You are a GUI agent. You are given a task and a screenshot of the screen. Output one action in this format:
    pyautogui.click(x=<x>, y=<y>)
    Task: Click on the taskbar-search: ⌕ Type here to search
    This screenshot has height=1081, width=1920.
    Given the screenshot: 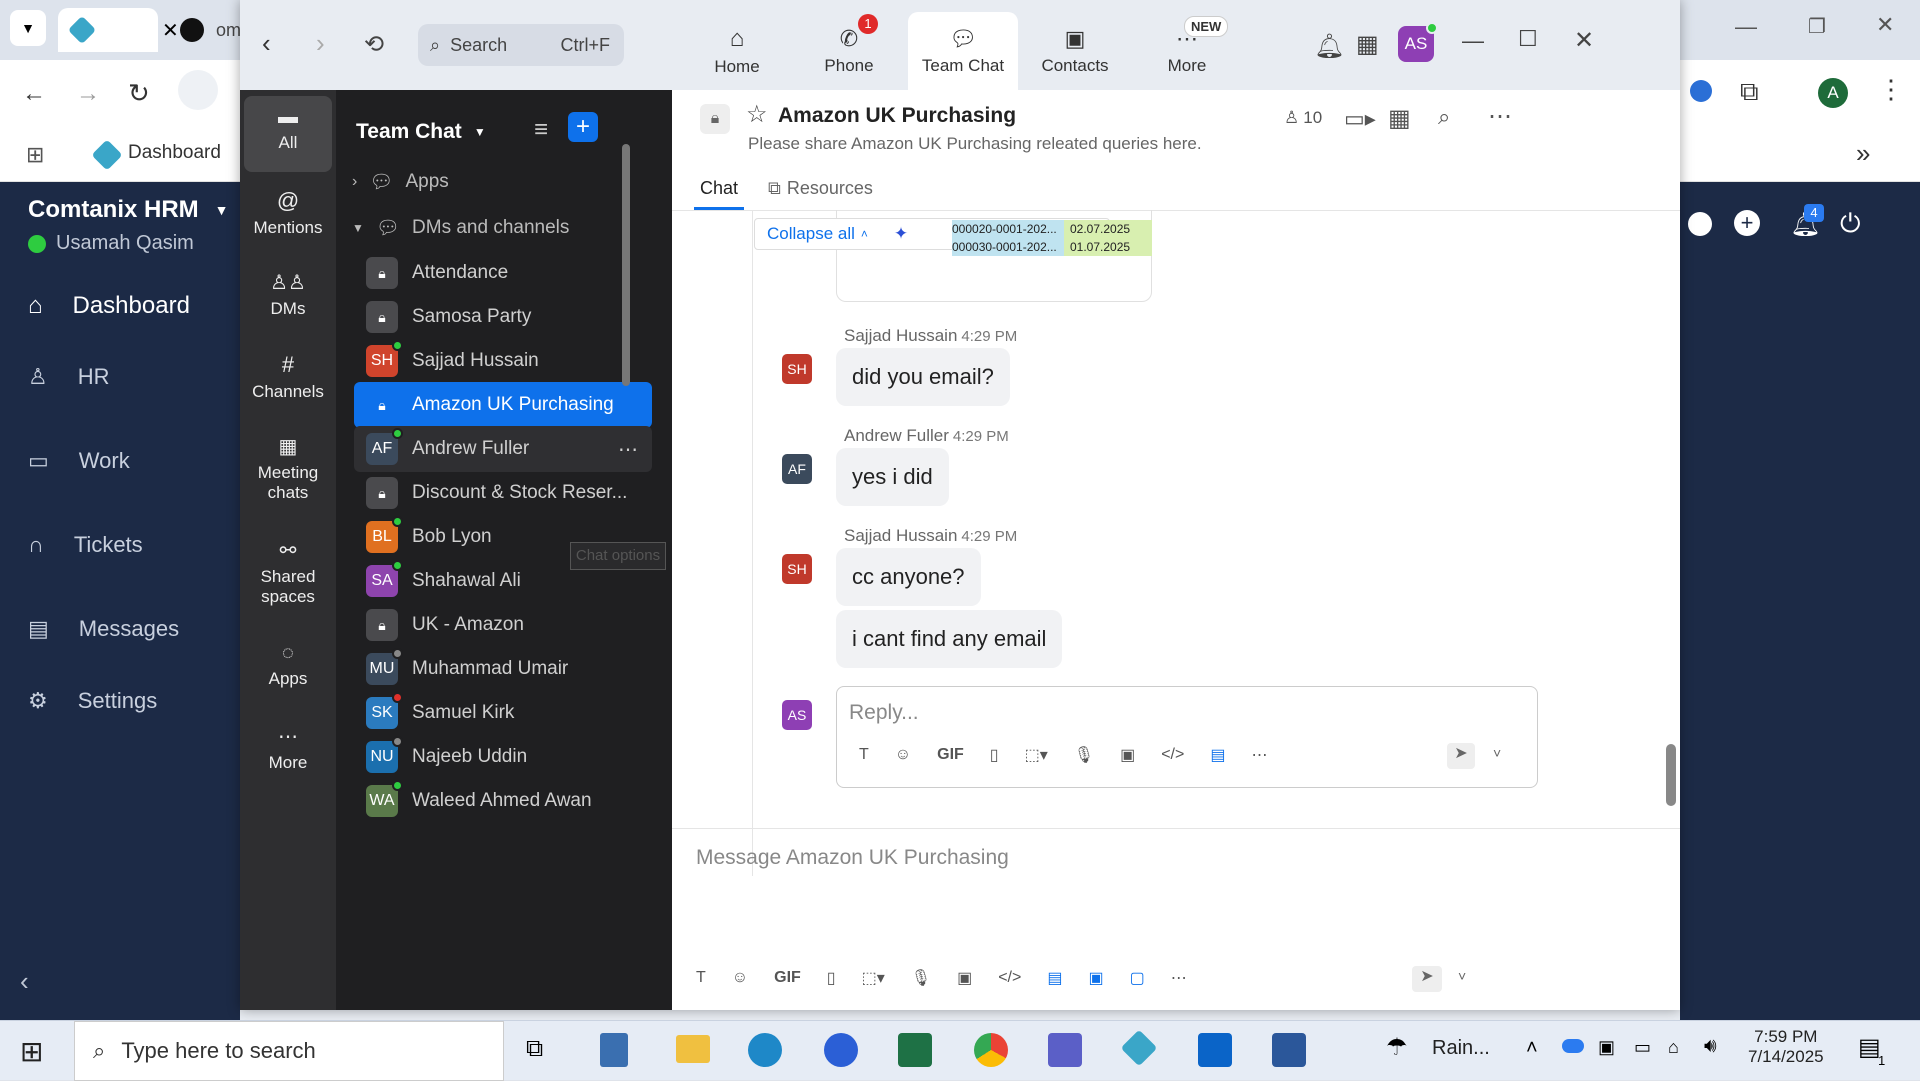 What is the action you would take?
    pyautogui.click(x=289, y=1051)
    